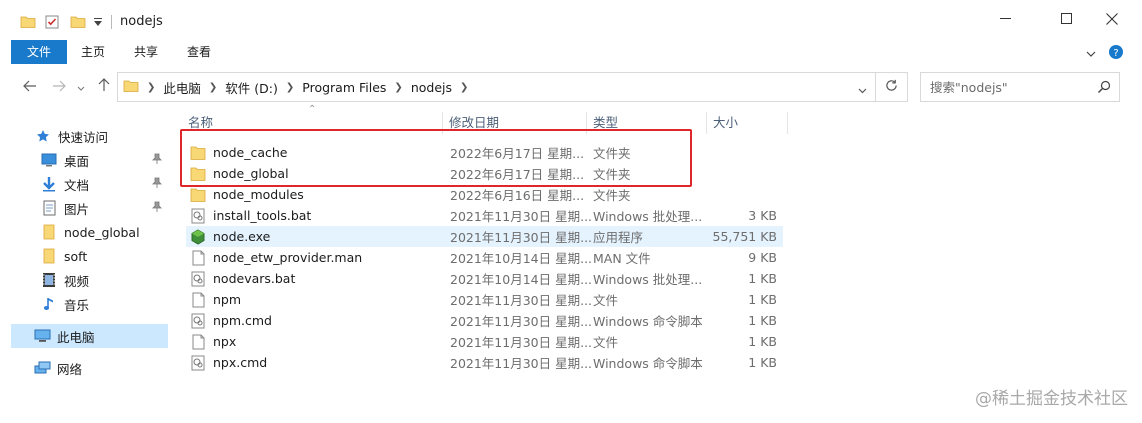  I want to click on breadcrumb-drive-d: 软件 (D:), so click(251, 87).